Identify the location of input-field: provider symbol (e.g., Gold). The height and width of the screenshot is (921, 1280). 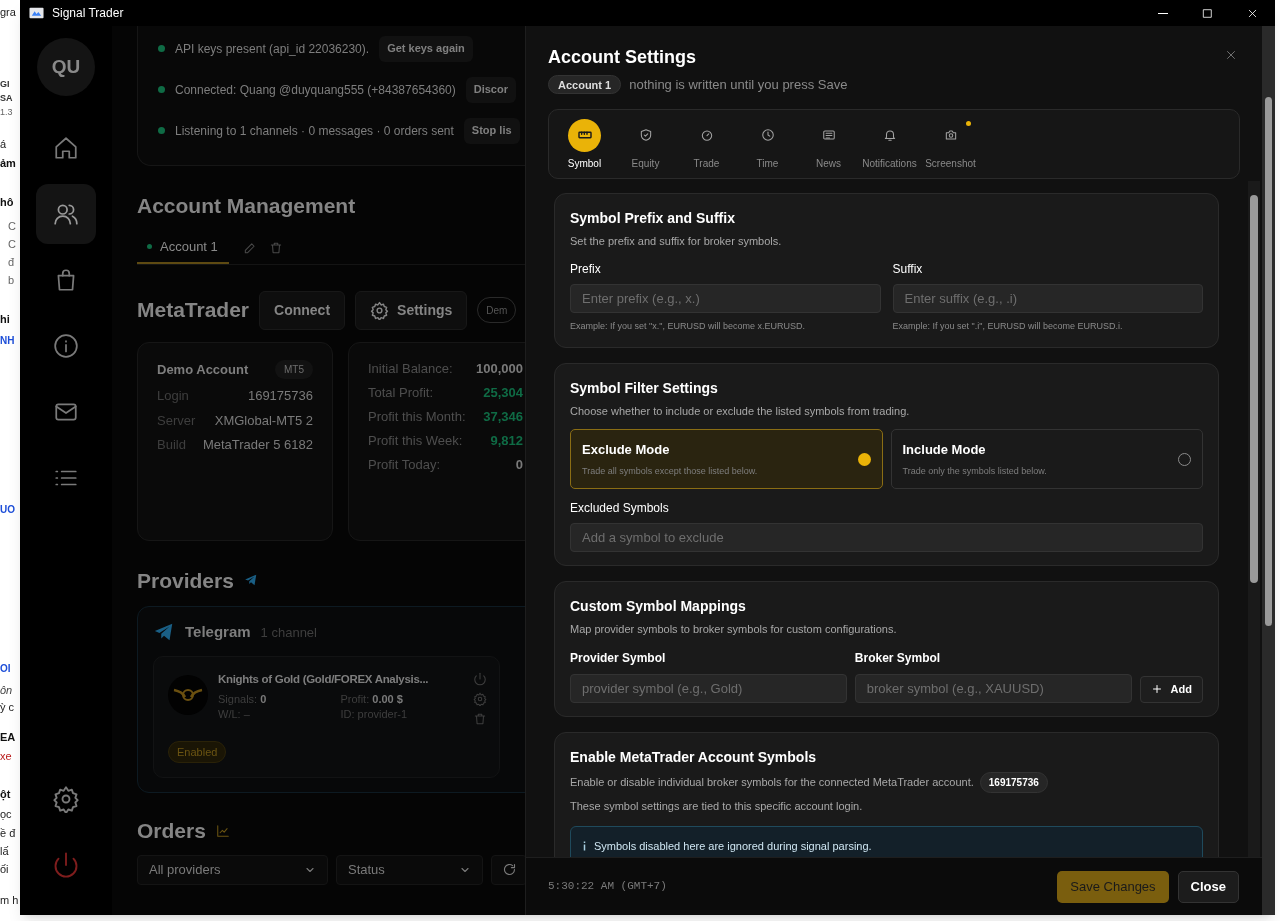
(708, 688).